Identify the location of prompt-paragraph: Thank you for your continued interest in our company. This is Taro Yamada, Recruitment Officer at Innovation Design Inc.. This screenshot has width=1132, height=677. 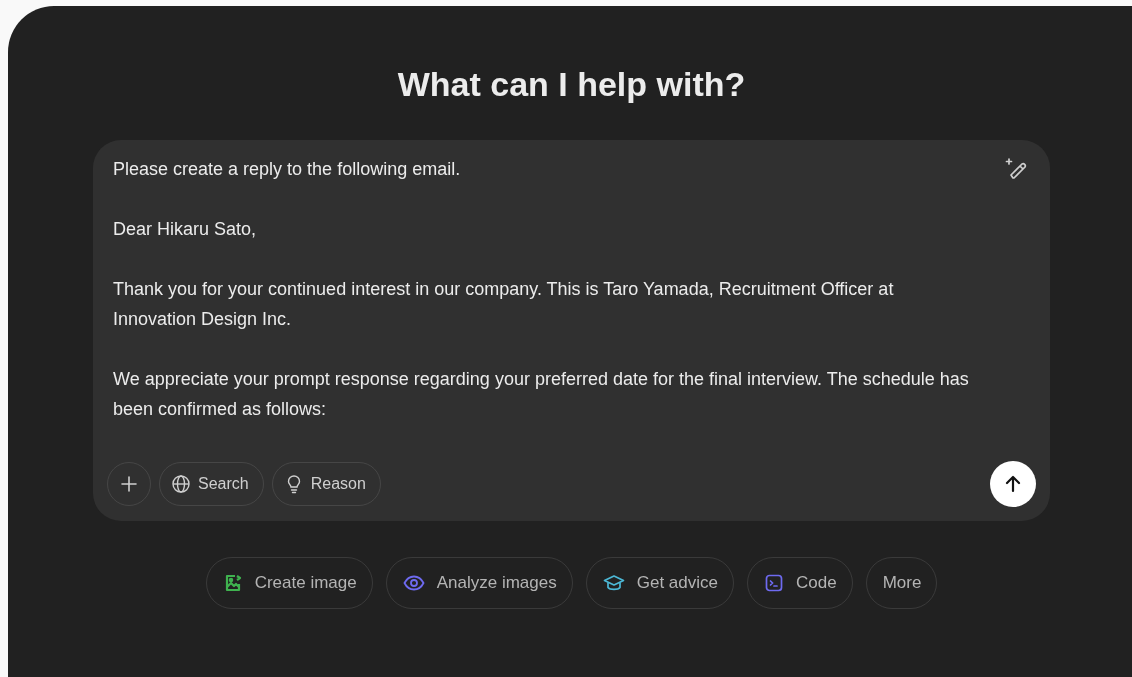
(504, 304).